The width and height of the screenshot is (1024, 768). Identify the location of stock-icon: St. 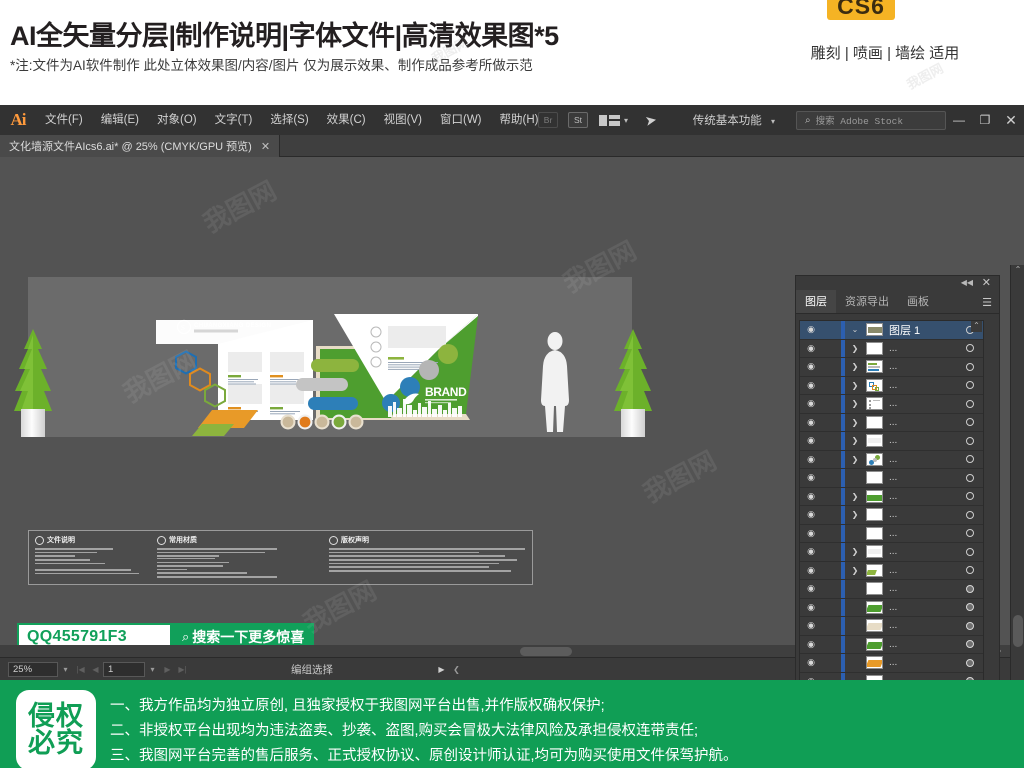
(578, 120).